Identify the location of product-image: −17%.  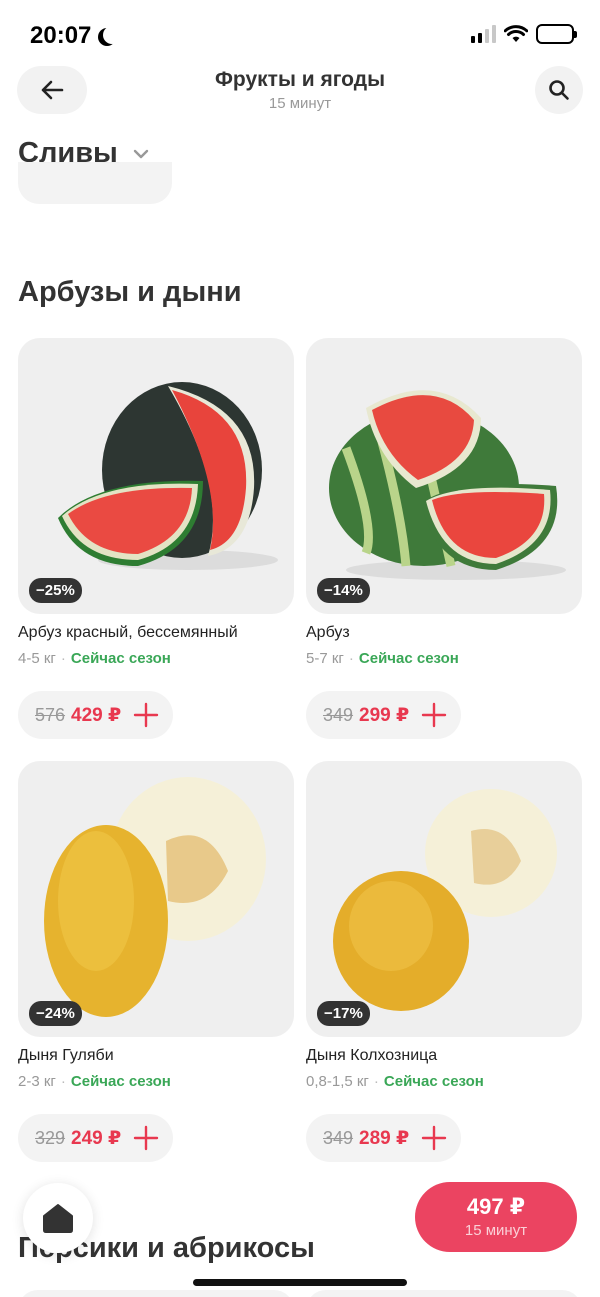
(444, 899).